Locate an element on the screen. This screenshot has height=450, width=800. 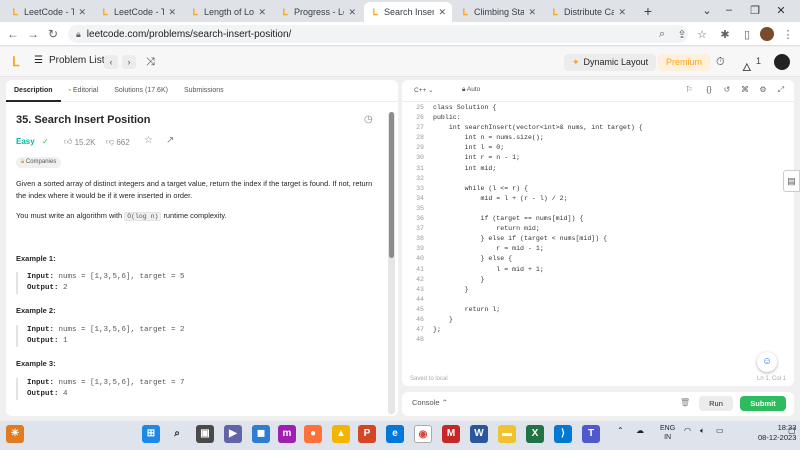
wifi-icon: ◠ is located at coordinates (687, 430).